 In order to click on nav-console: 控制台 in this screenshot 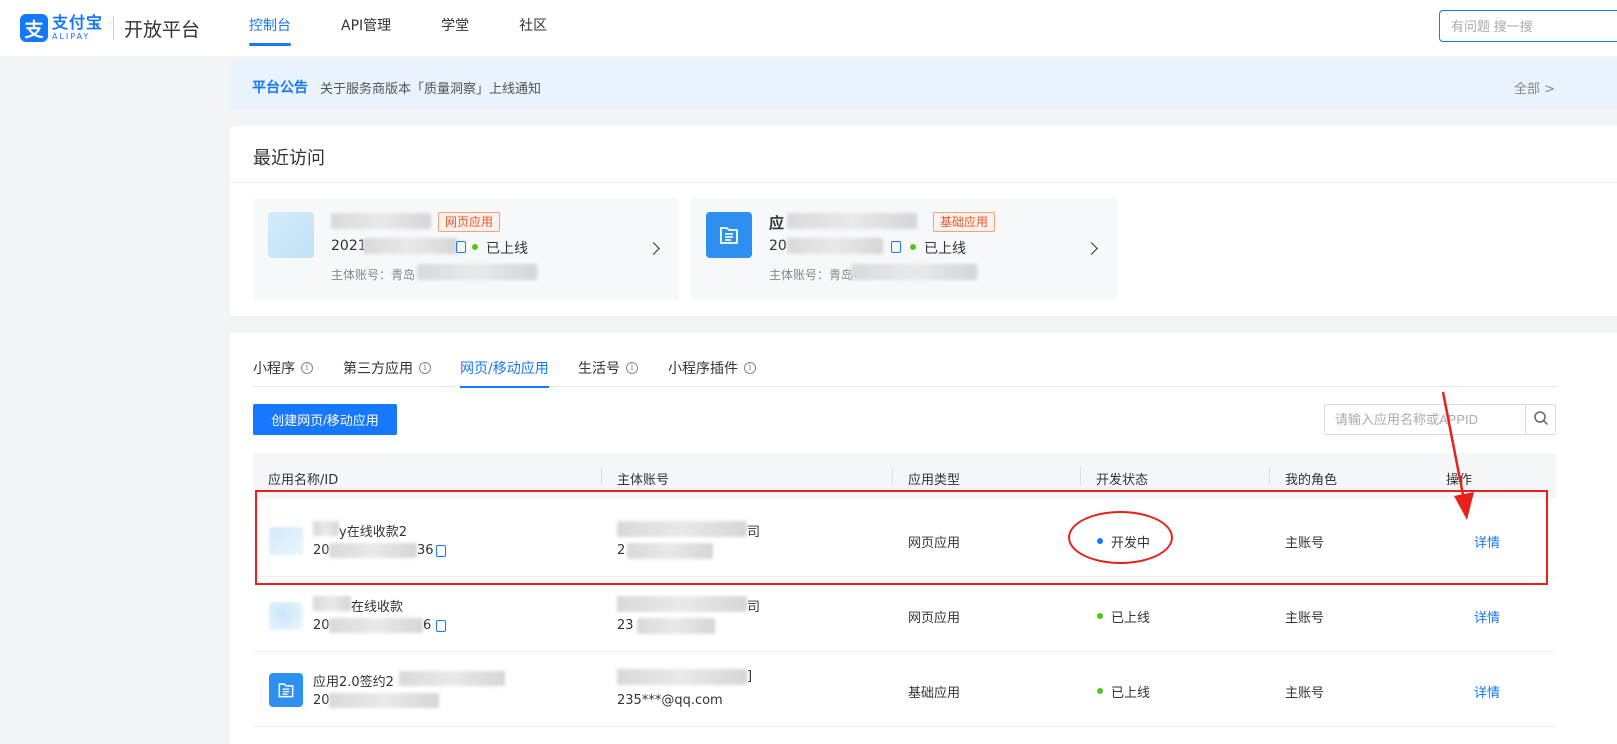, I will do `click(270, 28)`.